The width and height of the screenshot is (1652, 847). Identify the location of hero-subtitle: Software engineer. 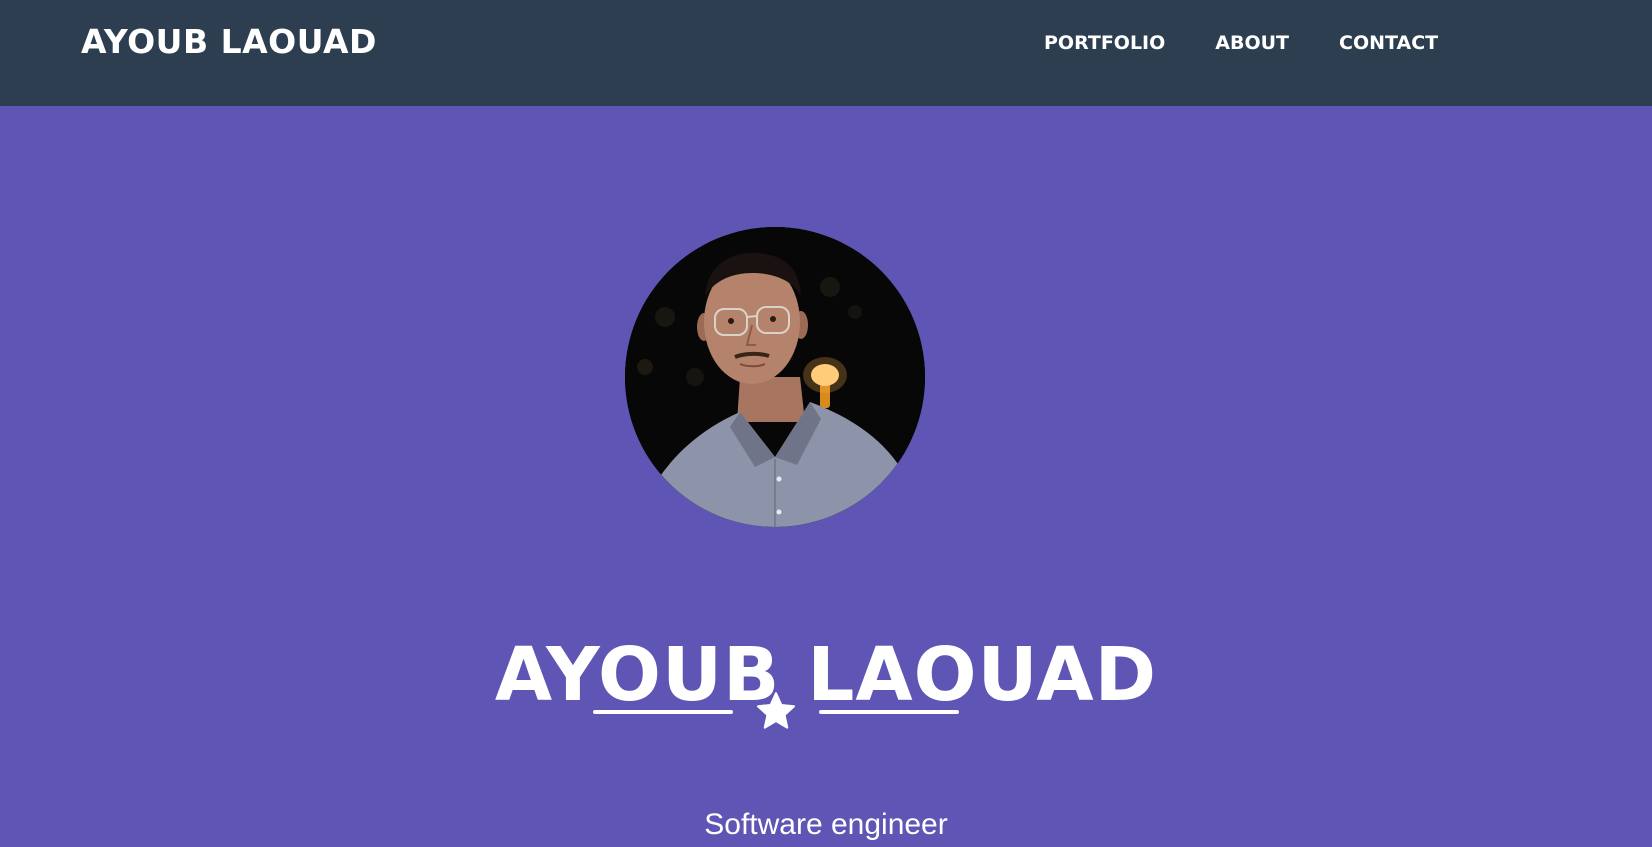
(826, 824).